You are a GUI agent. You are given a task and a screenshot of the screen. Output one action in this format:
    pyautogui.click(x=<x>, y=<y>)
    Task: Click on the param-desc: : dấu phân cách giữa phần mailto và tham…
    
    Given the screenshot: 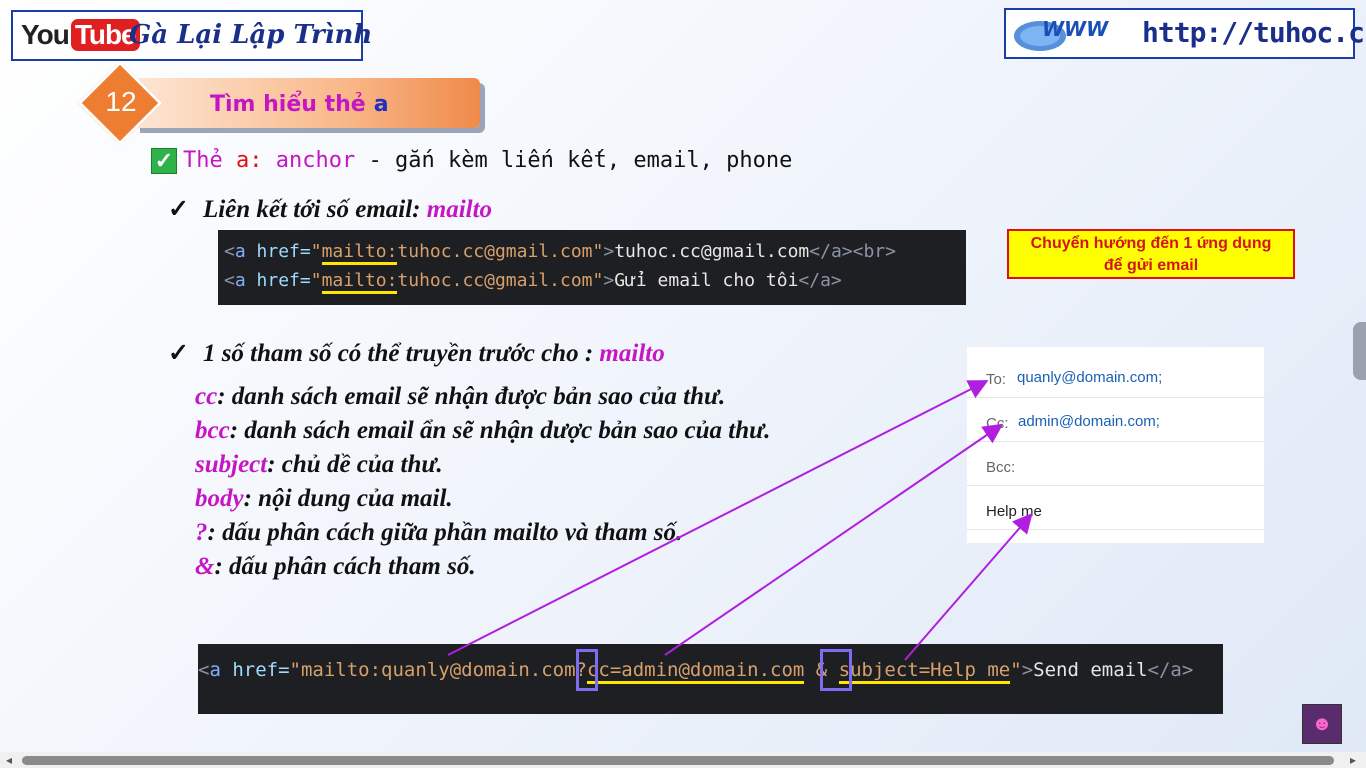 What is the action you would take?
    pyautogui.click(x=445, y=532)
    